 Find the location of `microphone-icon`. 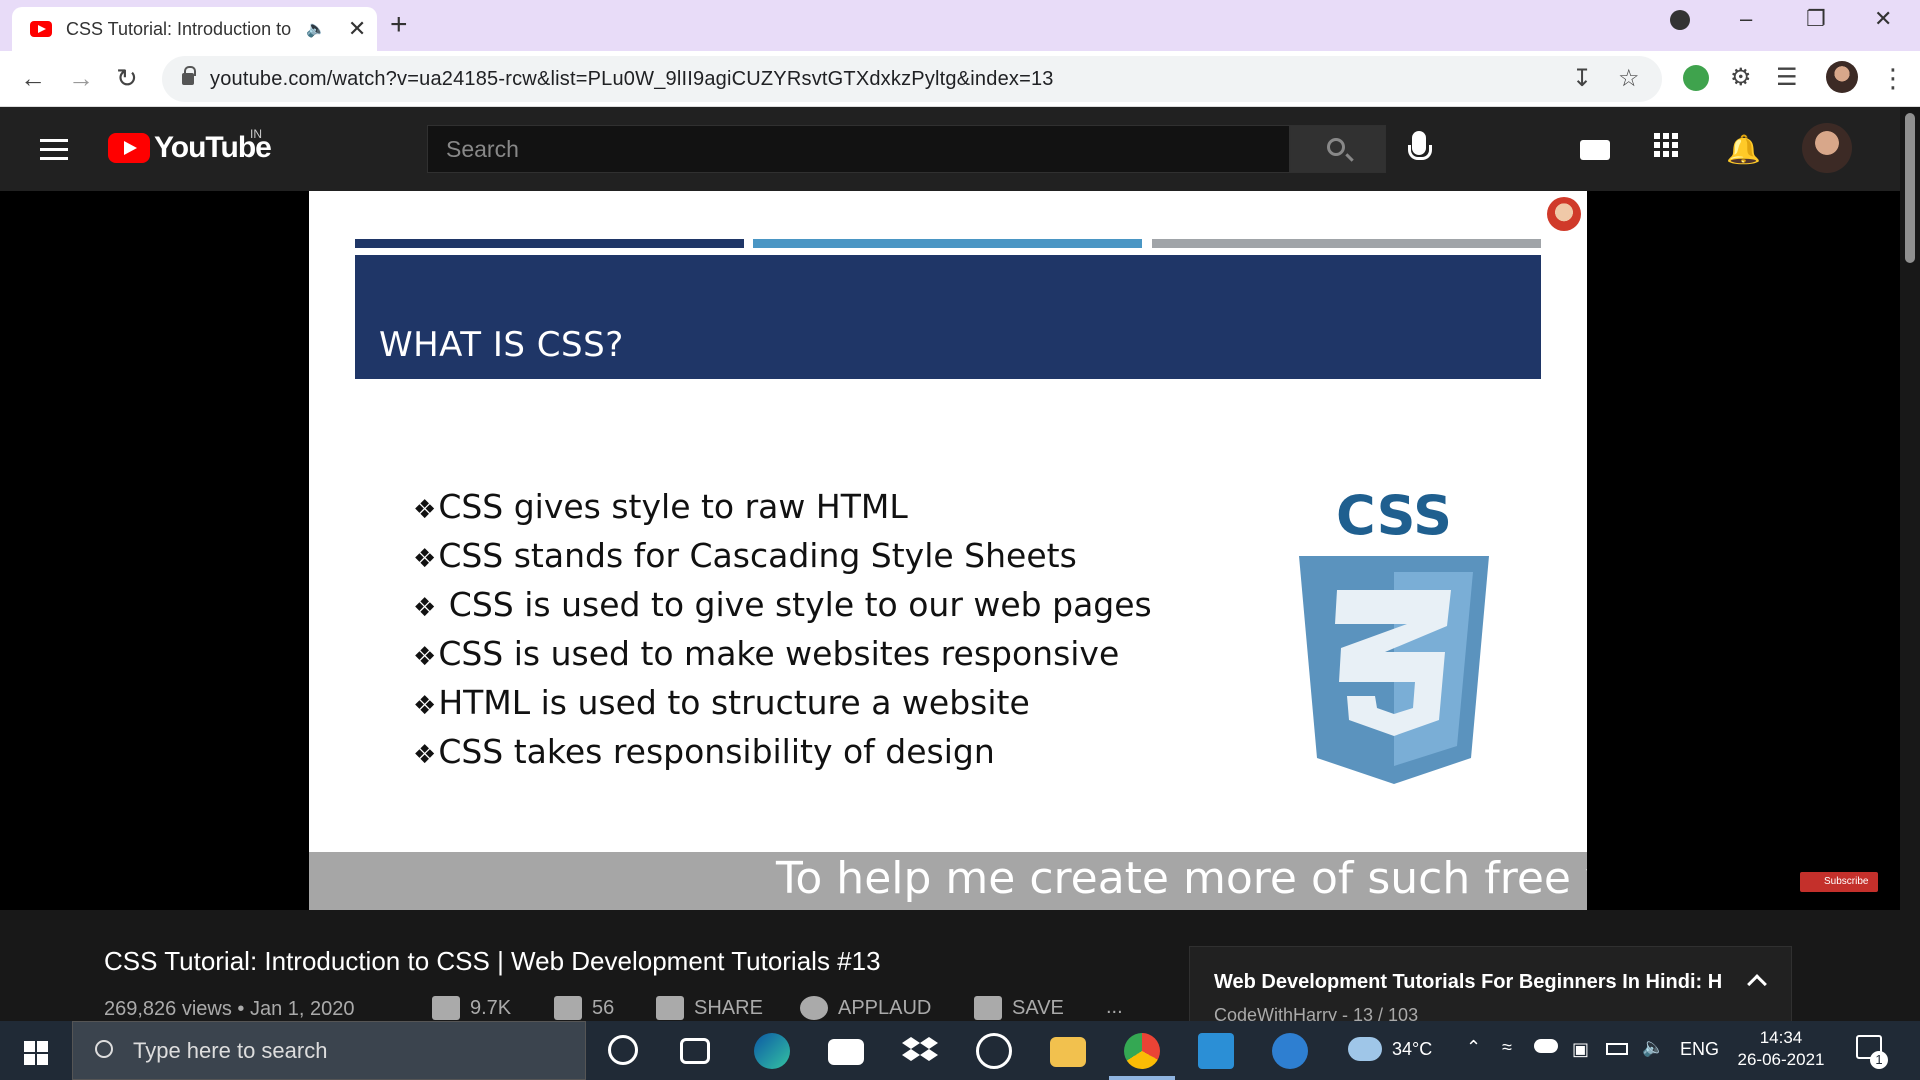

microphone-icon is located at coordinates (1420, 145).